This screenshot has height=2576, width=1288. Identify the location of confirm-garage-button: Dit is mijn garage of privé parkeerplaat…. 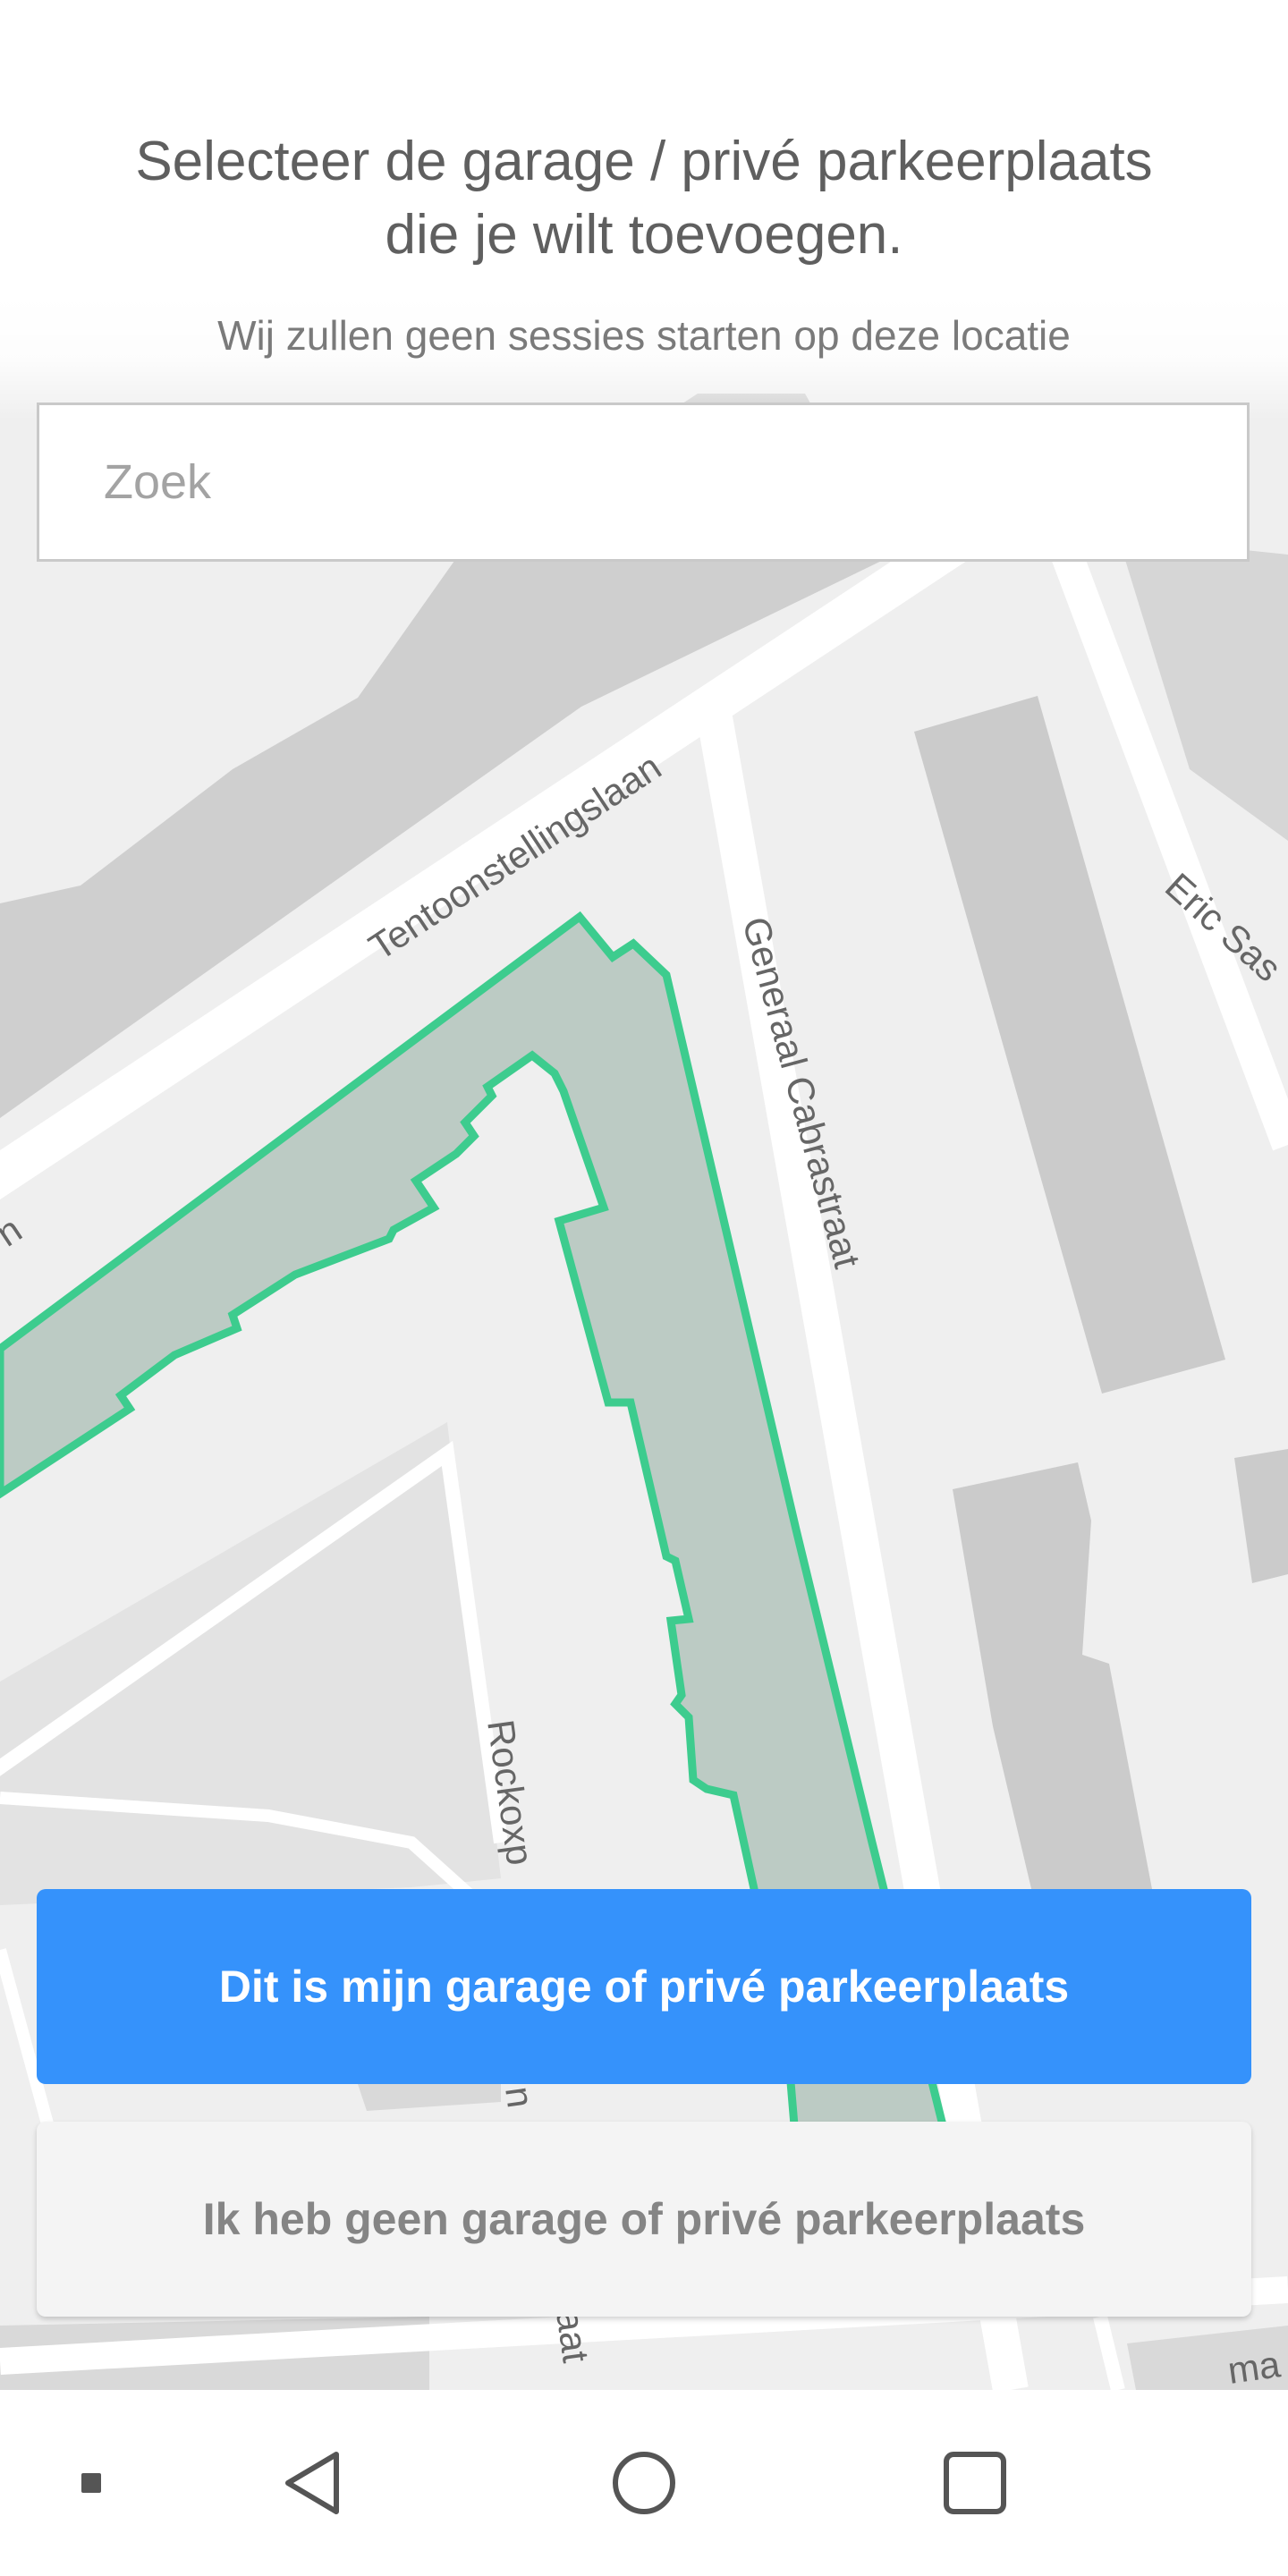
(644, 1986).